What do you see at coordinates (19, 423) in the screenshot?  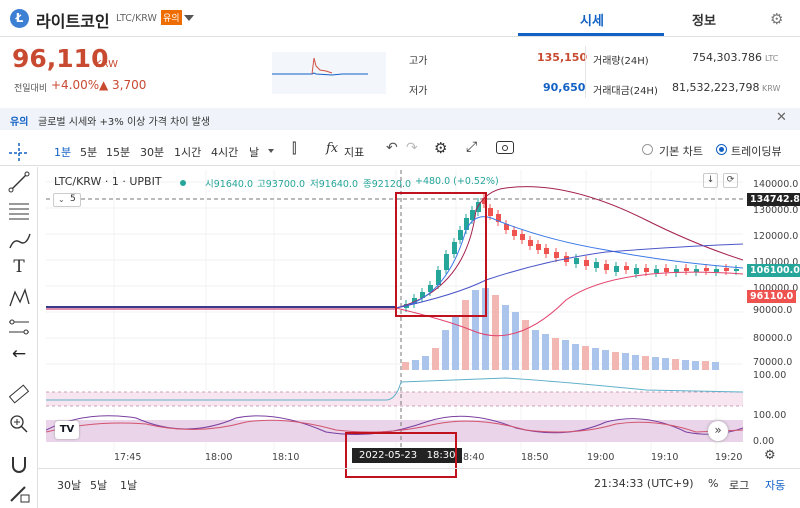 I see `zoom-in-icon` at bounding box center [19, 423].